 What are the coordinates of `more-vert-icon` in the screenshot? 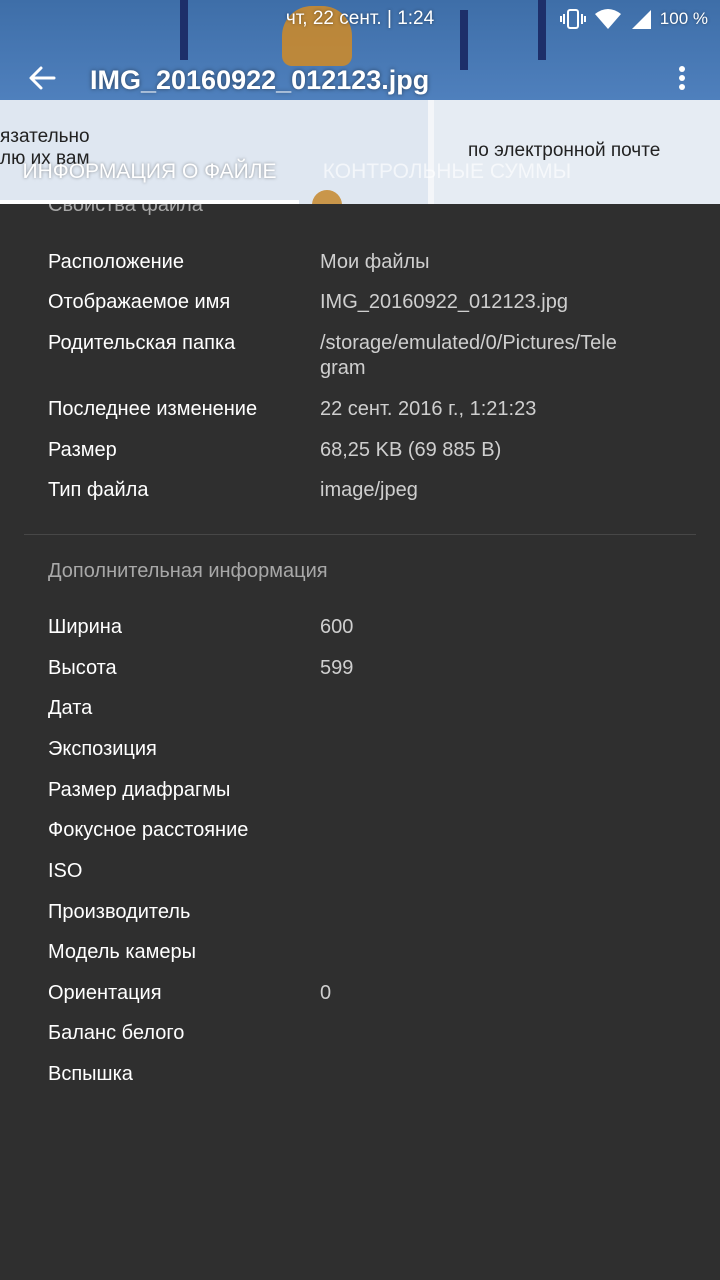 It's located at (682, 80).